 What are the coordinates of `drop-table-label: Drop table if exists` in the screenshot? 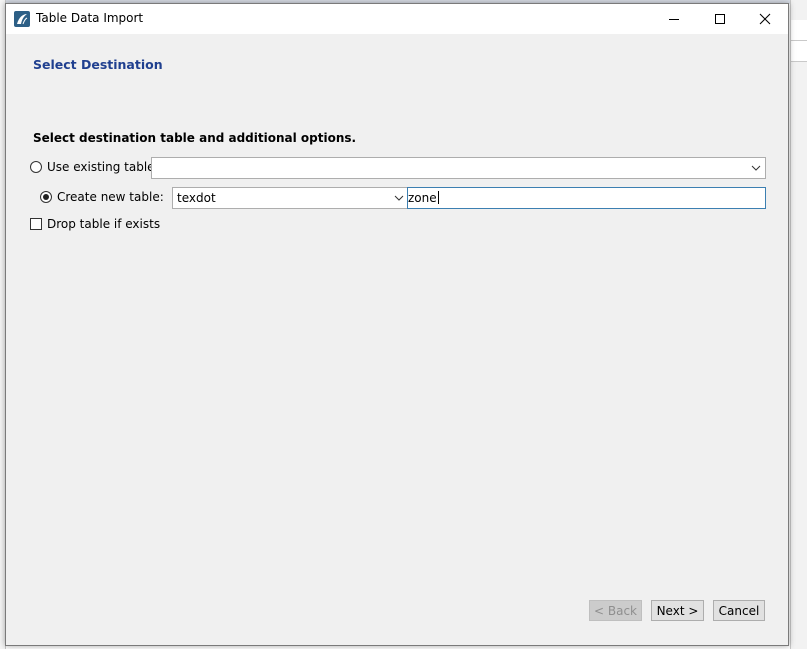 It's located at (103, 224).